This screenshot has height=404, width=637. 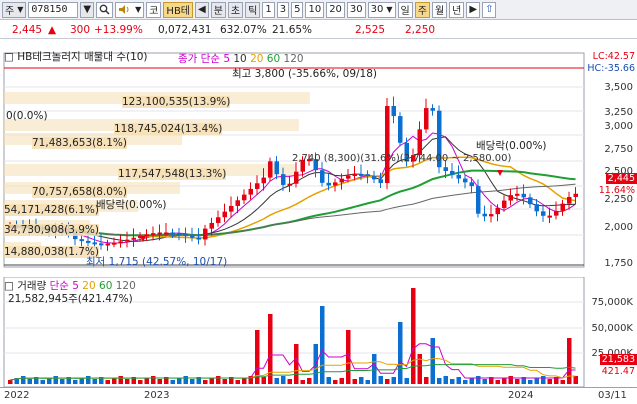 I want to click on y-tick: 2,750, so click(x=618, y=149).